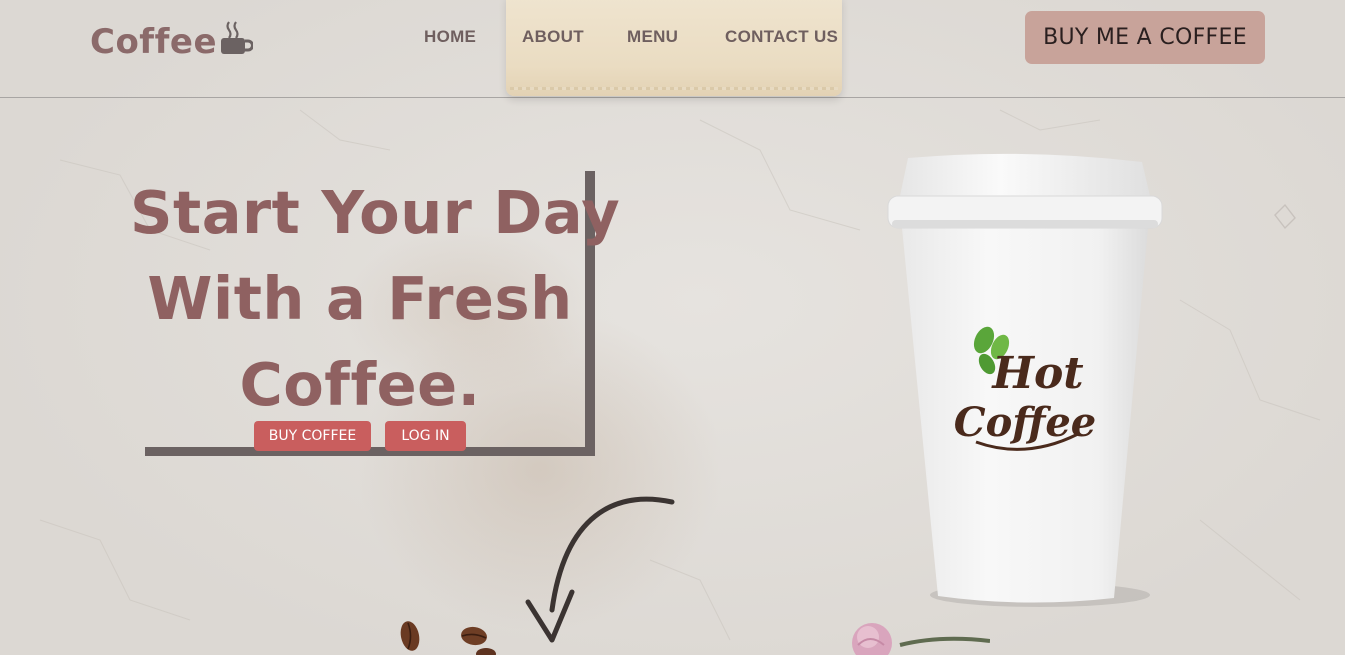 This screenshot has width=1345, height=655. Describe the element at coordinates (1025, 422) in the screenshot. I see `cup-logo-coffee: Coffee` at that location.